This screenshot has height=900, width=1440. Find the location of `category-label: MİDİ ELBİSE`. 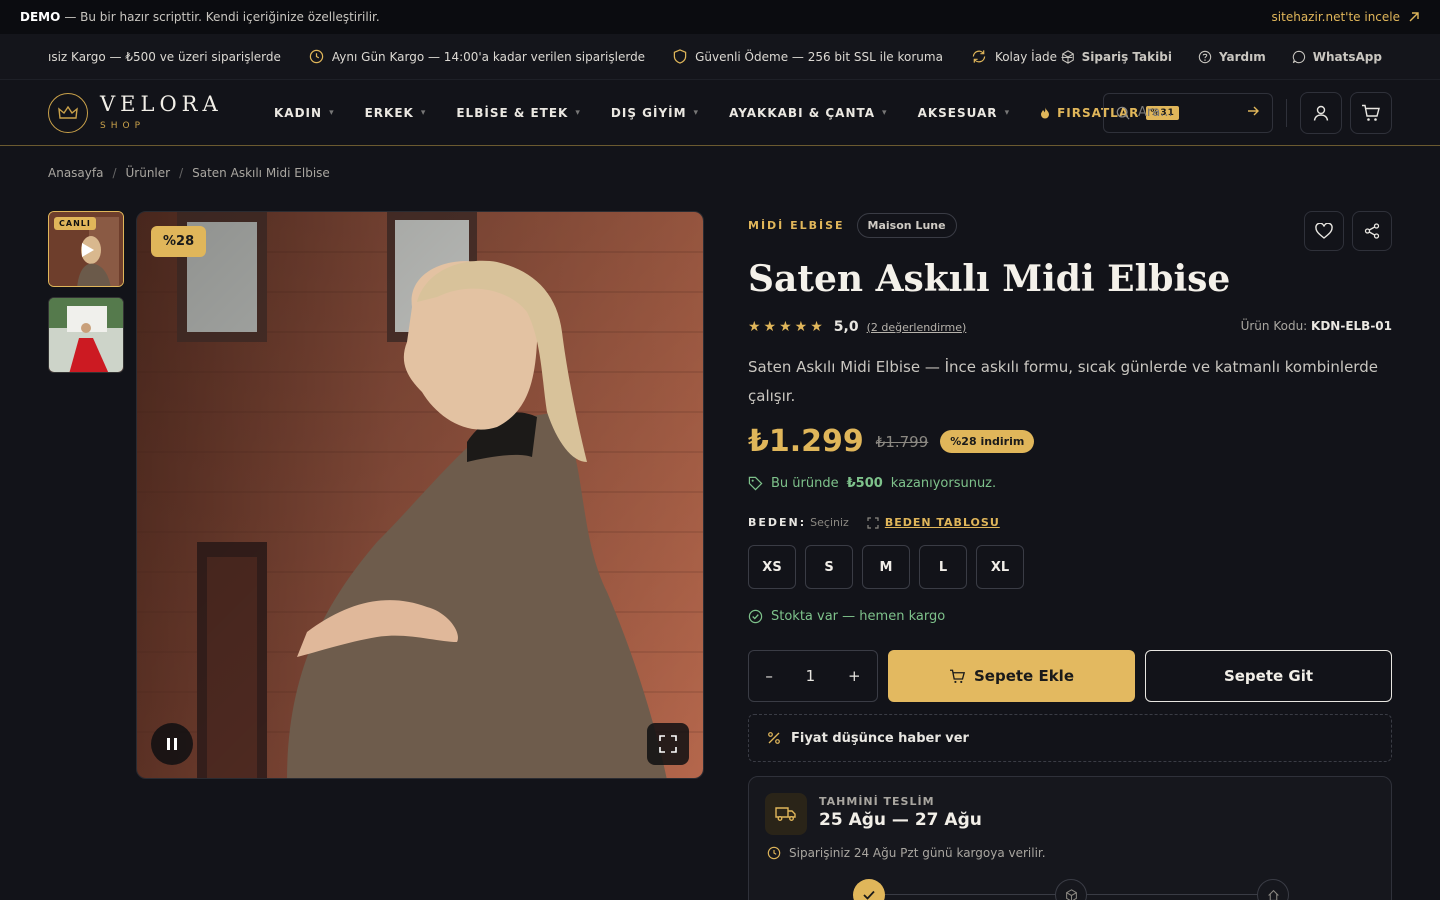

category-label: MİDİ ELBİSE is located at coordinates (796, 225).